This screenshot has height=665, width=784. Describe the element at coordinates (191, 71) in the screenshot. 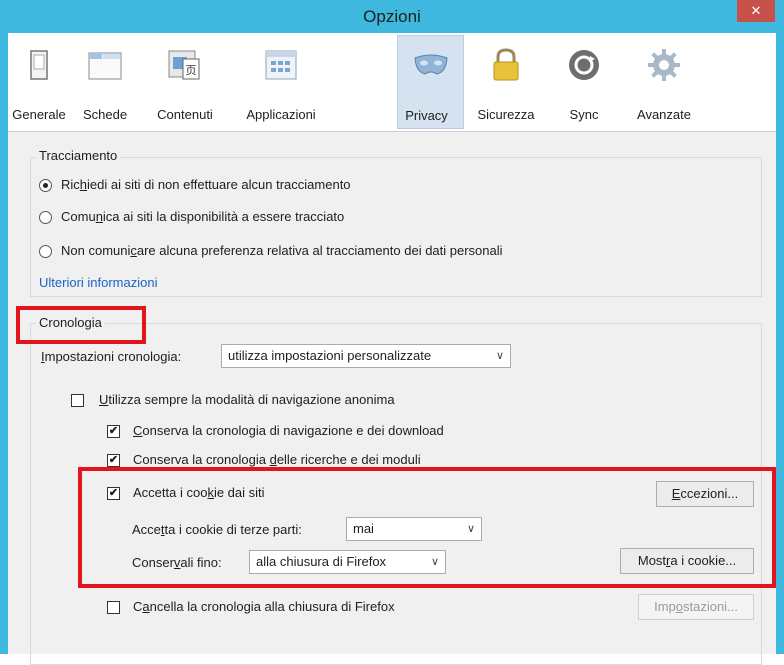

I see `svg-text: 页` at that location.